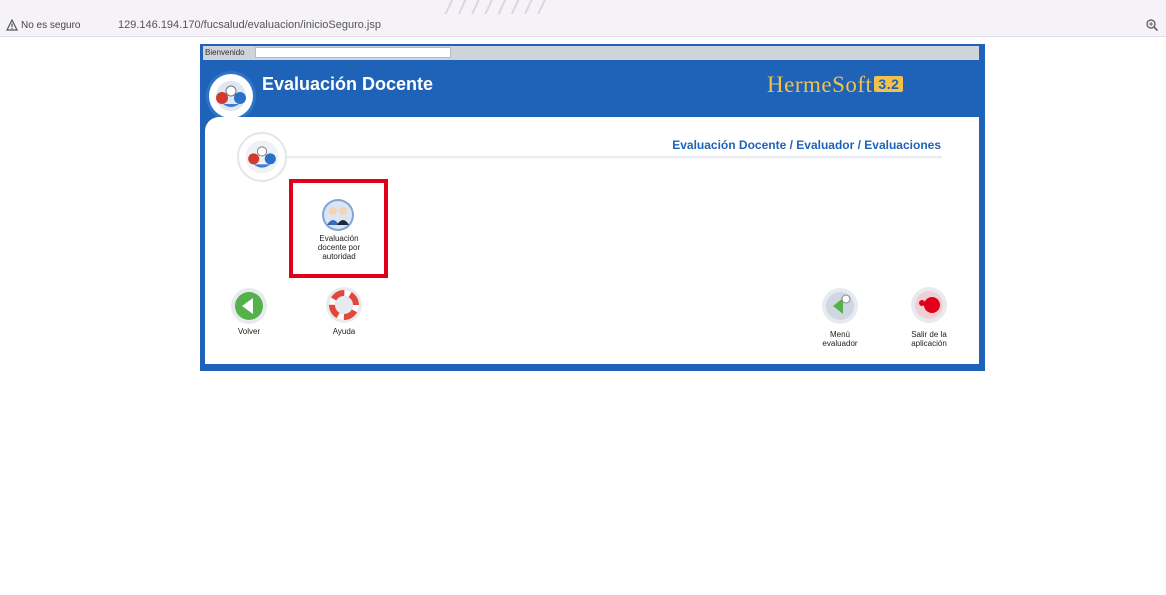  Describe the element at coordinates (612, 157) in the screenshot. I see `breadcrumb-divider` at that location.